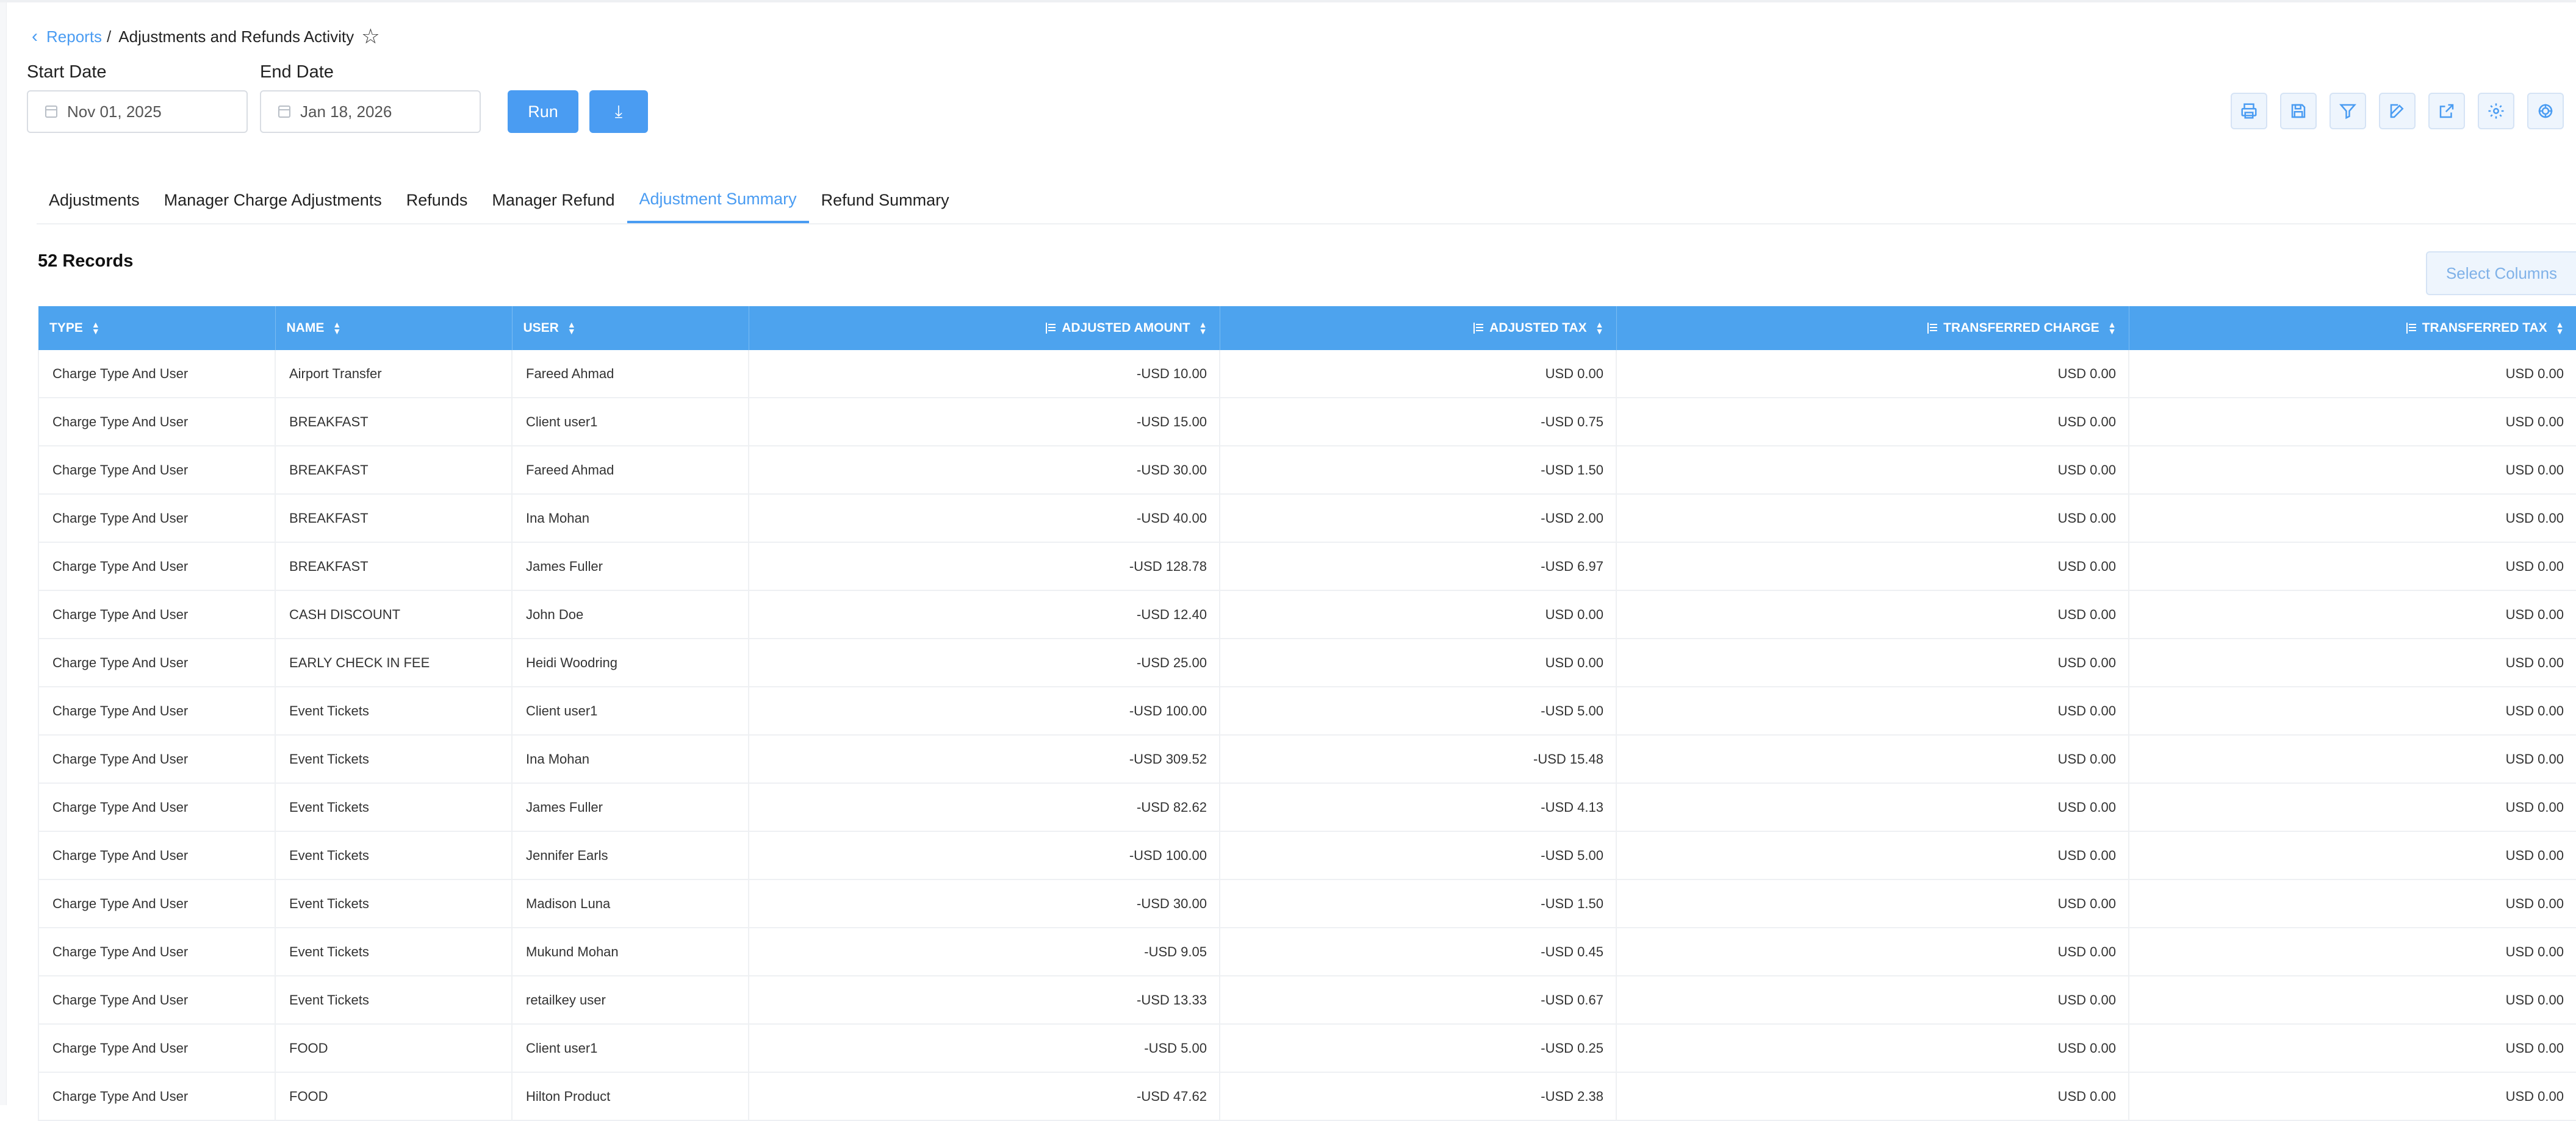 The height and width of the screenshot is (1121, 2576). I want to click on cell-adjusted-amount: -USD 40.00, so click(984, 518).